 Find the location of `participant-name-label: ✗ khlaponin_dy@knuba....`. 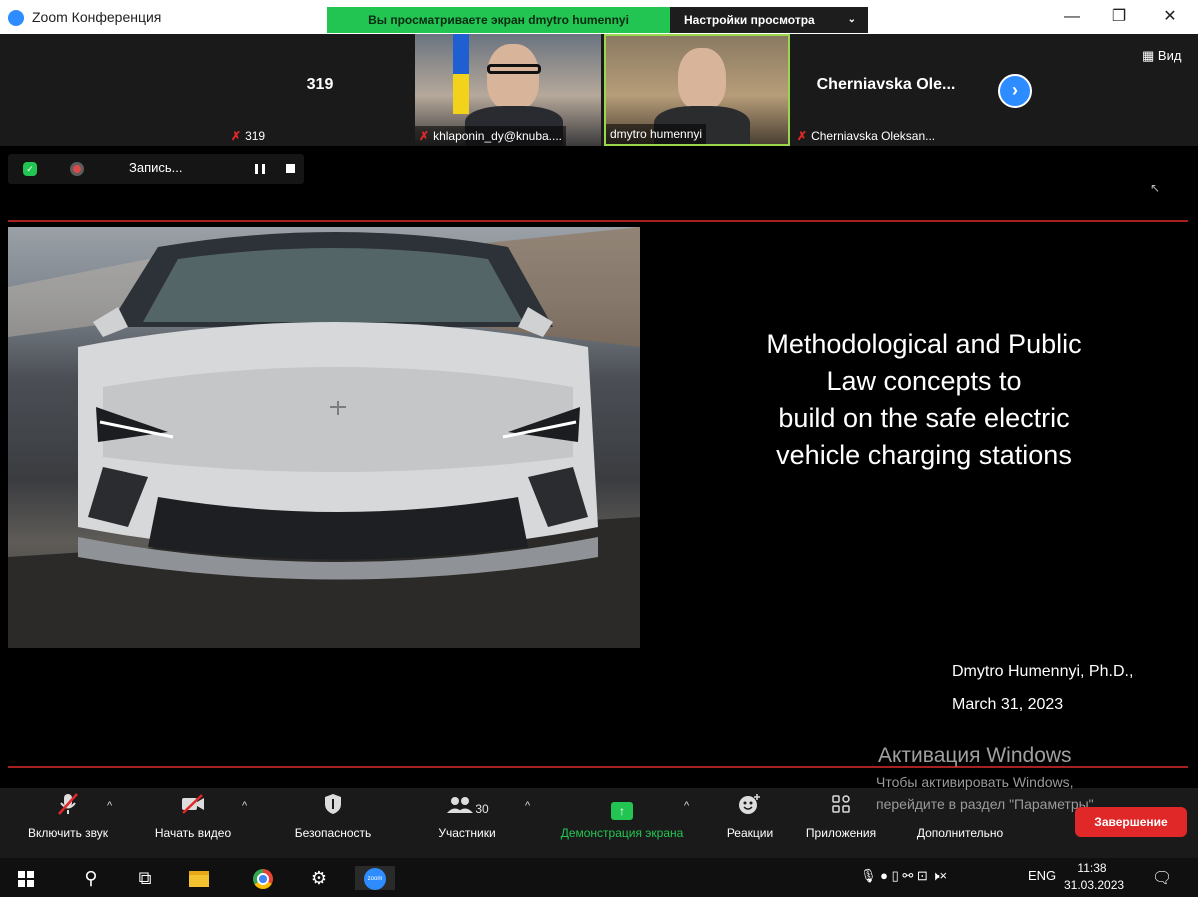

participant-name-label: ✗ khlaponin_dy@knuba.... is located at coordinates (490, 136).